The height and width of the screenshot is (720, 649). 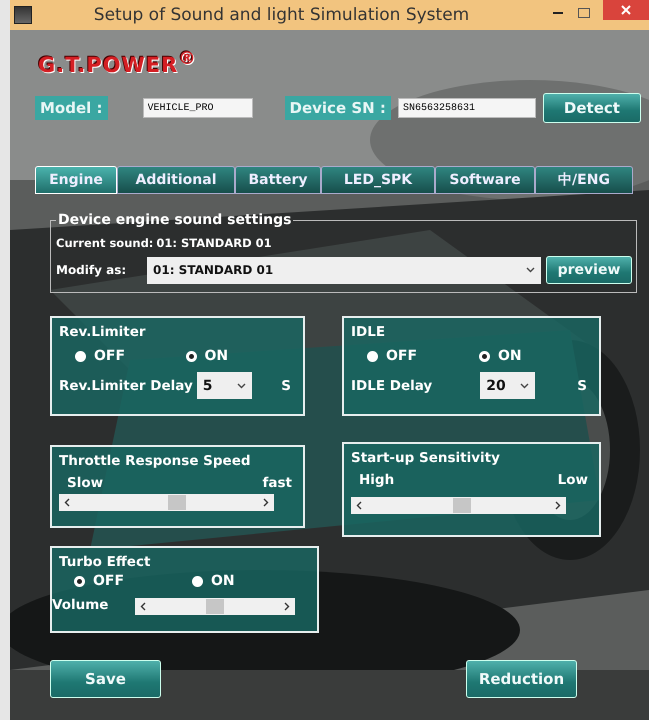 What do you see at coordinates (102, 332) in the screenshot?
I see `panel-title: Rev.Limiter` at bounding box center [102, 332].